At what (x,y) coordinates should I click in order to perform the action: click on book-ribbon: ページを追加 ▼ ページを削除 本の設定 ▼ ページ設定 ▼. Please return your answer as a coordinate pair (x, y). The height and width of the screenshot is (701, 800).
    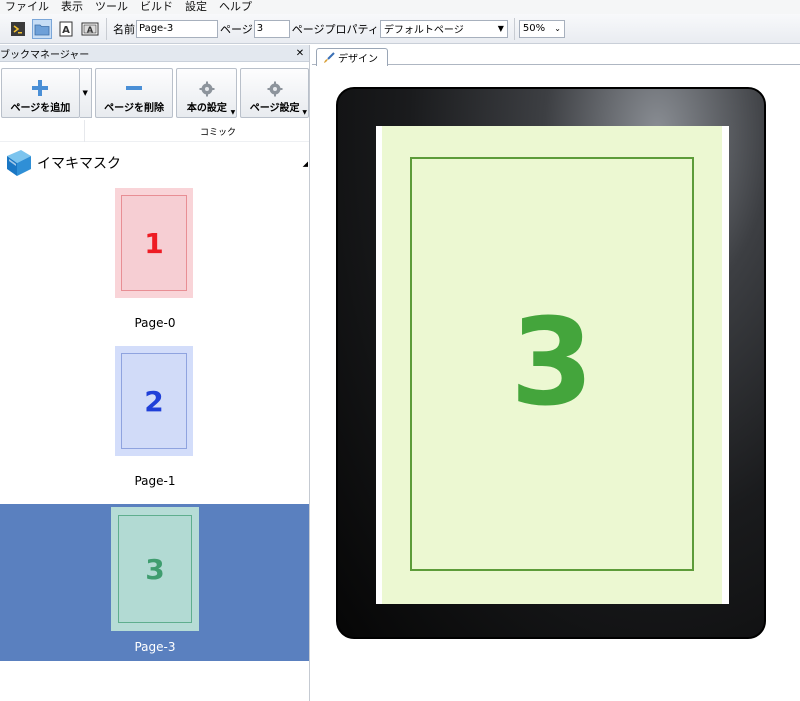
    Looking at the image, I should click on (154, 91).